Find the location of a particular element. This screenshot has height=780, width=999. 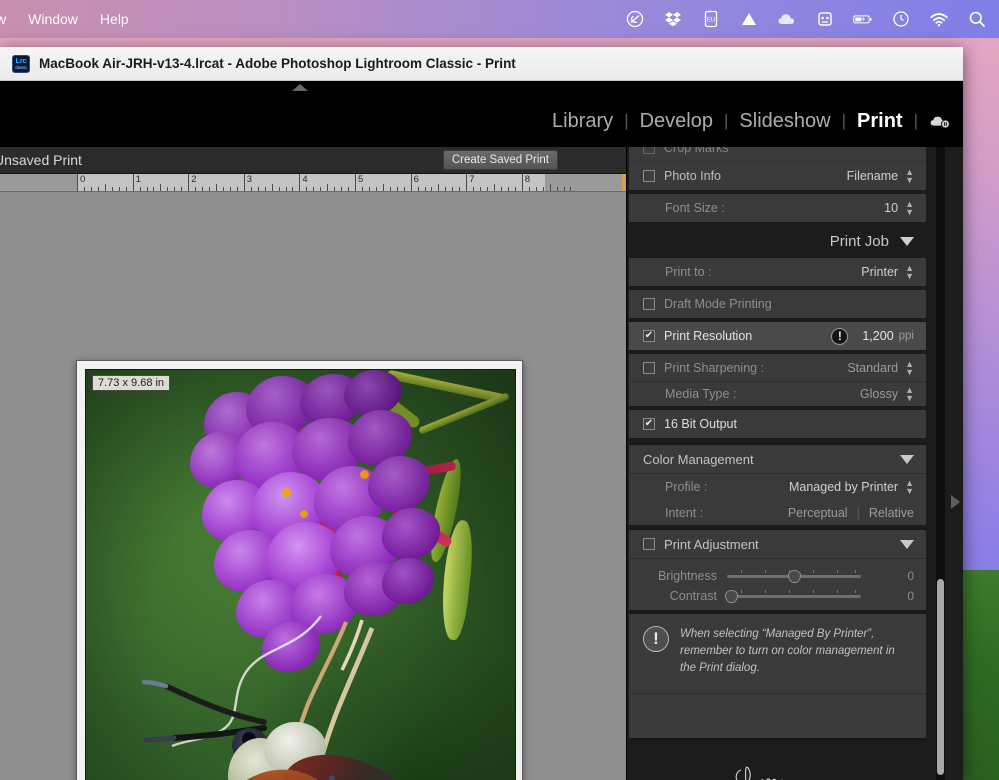

cloud-icon is located at coordinates (787, 19).